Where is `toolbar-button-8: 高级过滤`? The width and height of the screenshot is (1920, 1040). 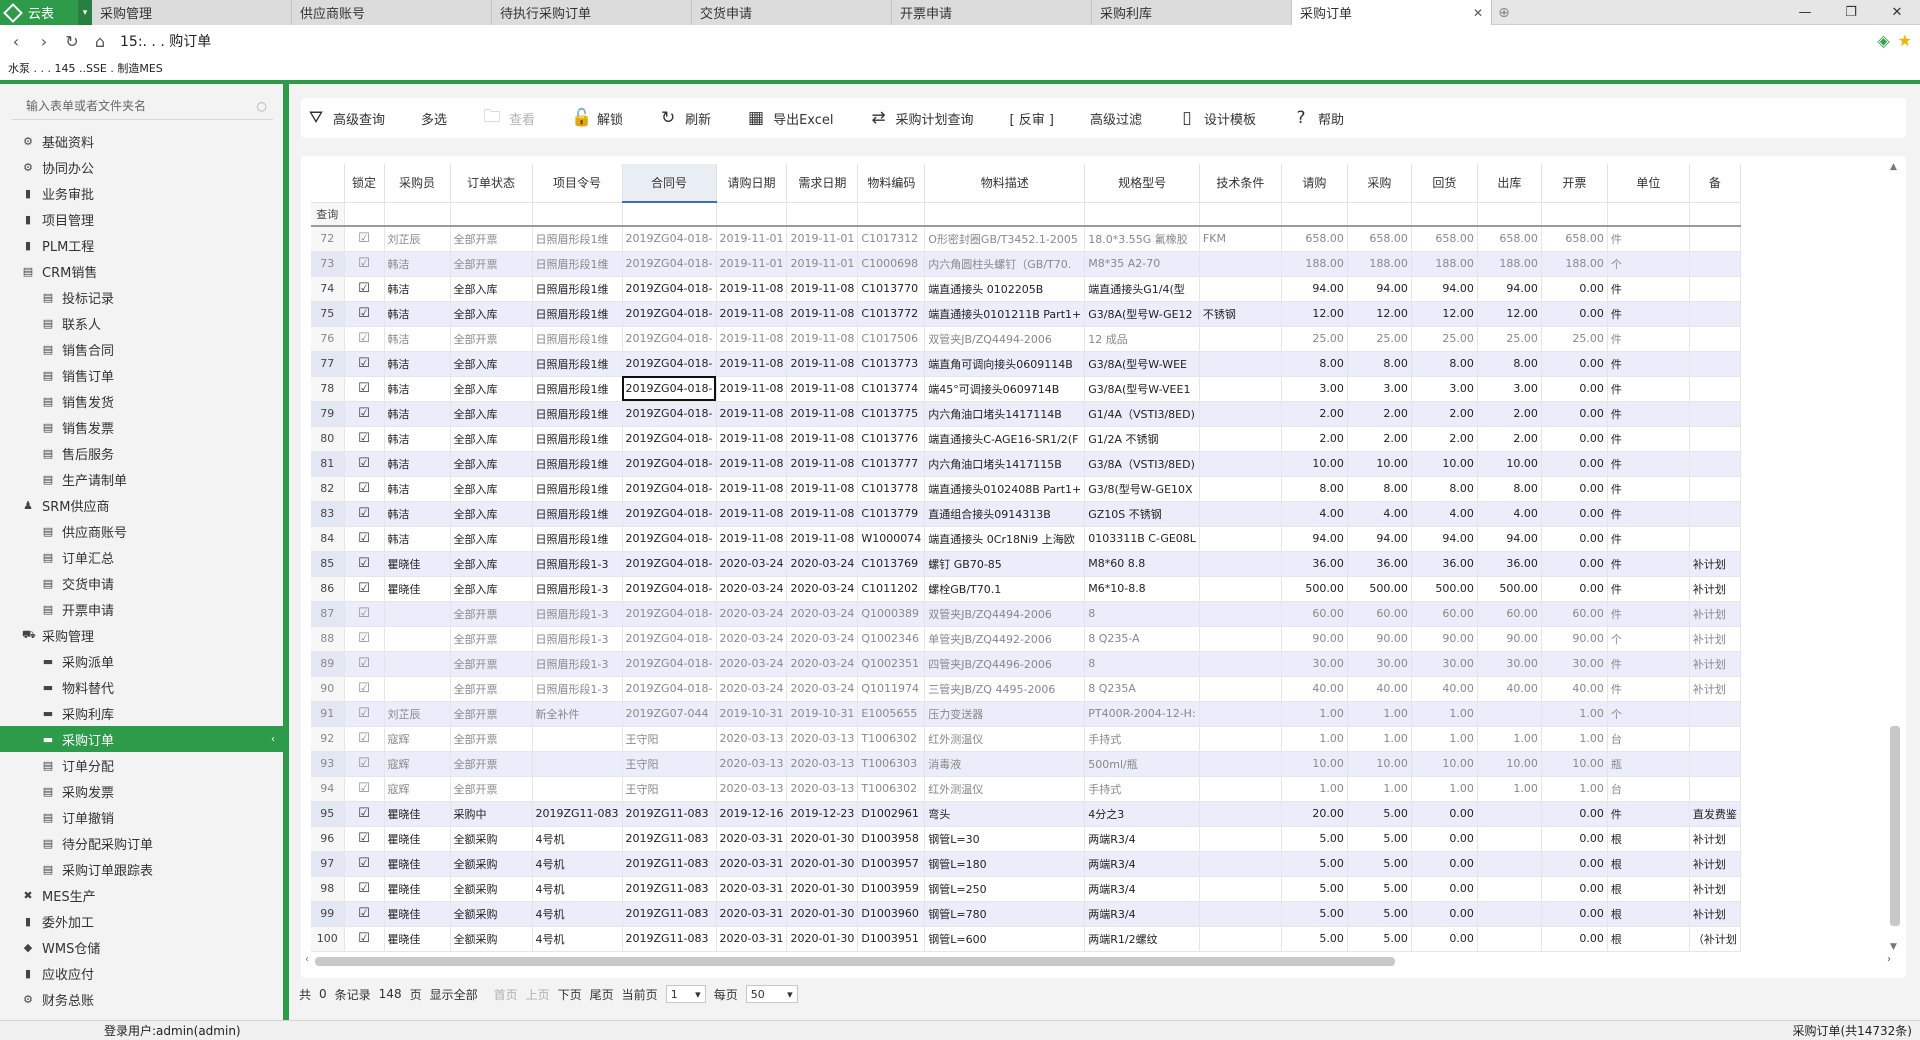
toolbar-button-8: 高级过滤 is located at coordinates (1116, 118).